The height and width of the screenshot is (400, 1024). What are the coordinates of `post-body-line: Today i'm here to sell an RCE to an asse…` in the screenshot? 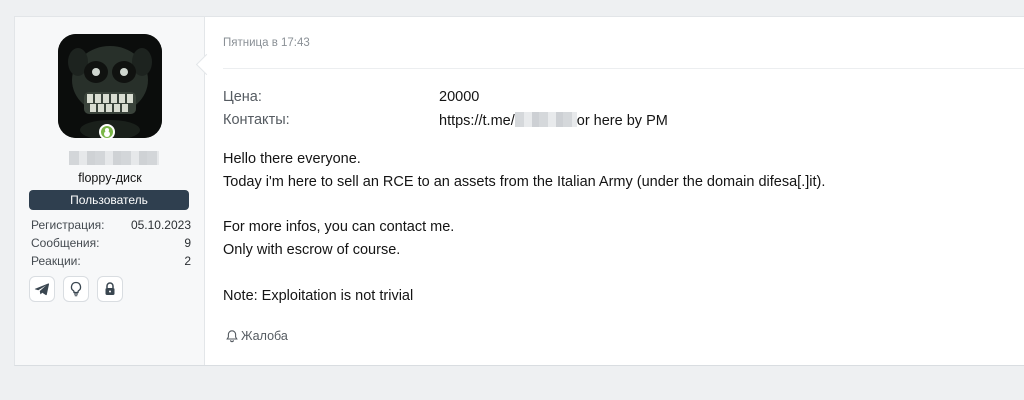 It's located at (524, 182).